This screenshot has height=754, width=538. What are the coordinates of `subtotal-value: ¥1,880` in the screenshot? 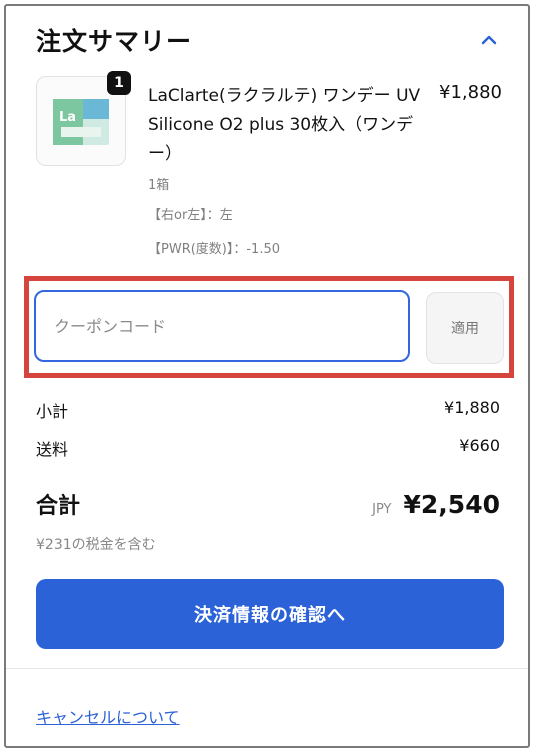 It's located at (472, 407).